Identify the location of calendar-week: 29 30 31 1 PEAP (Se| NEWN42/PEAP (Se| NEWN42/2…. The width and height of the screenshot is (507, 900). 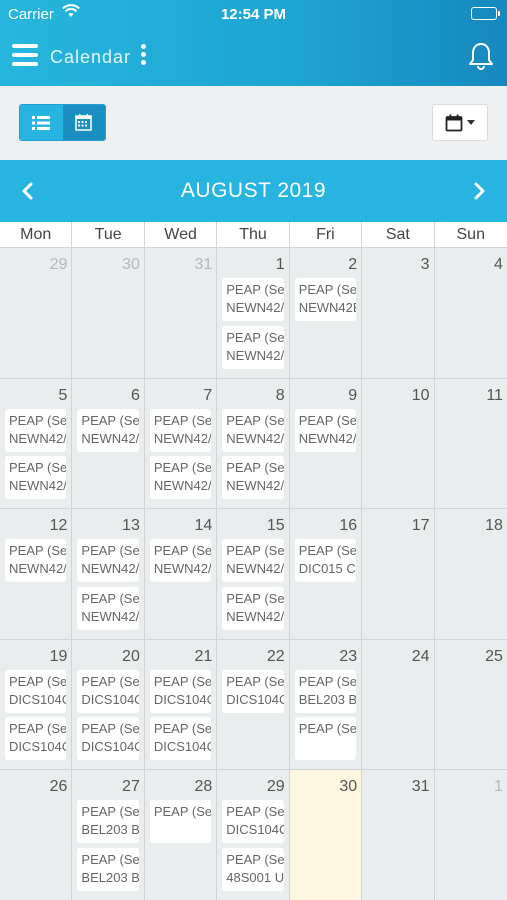
(253, 312).